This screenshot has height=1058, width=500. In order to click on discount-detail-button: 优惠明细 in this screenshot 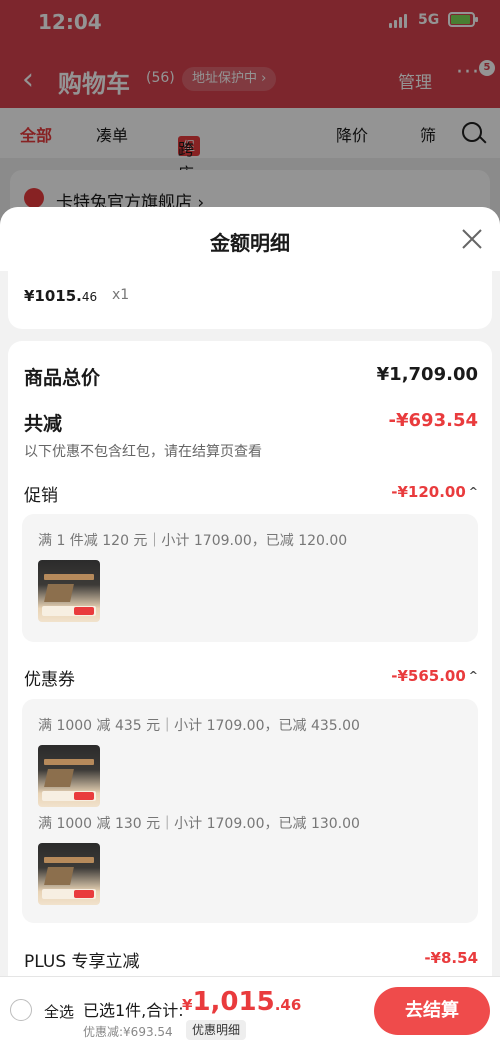, I will do `click(216, 1030)`.